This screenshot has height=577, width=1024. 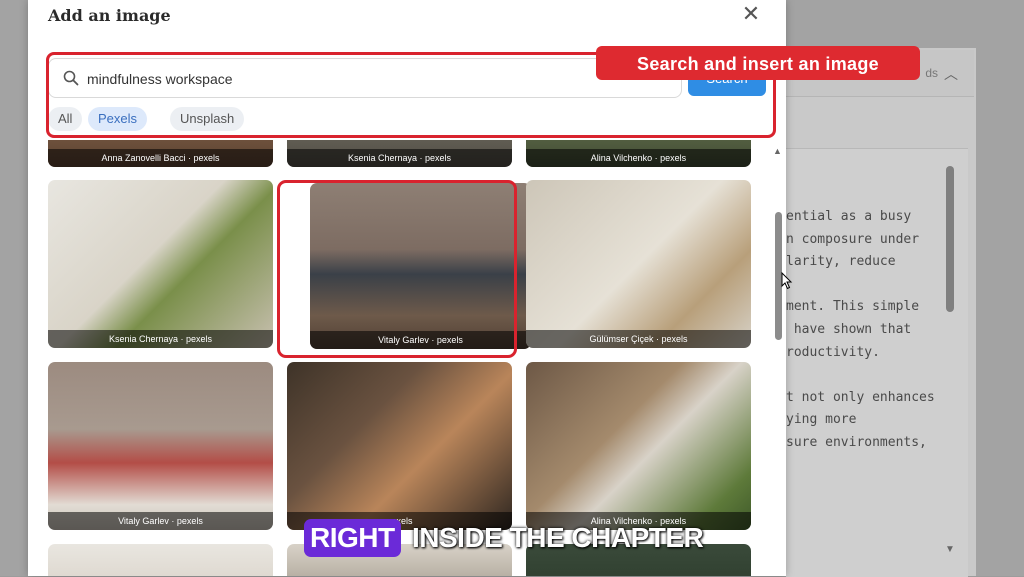 What do you see at coordinates (821, 420) in the screenshot?
I see `background-code-line: ying more` at bounding box center [821, 420].